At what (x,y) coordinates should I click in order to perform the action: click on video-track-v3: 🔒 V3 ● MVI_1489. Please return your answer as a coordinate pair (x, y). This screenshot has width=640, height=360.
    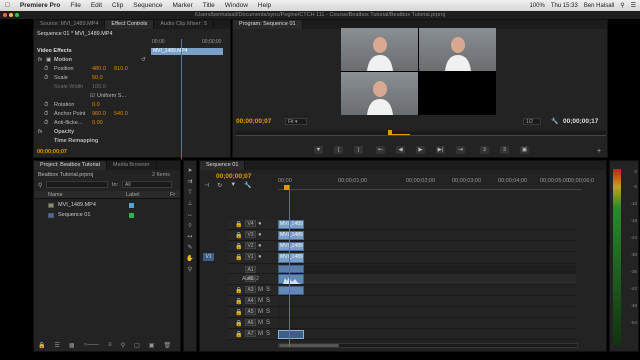
    Looking at the image, I should click on (402, 235).